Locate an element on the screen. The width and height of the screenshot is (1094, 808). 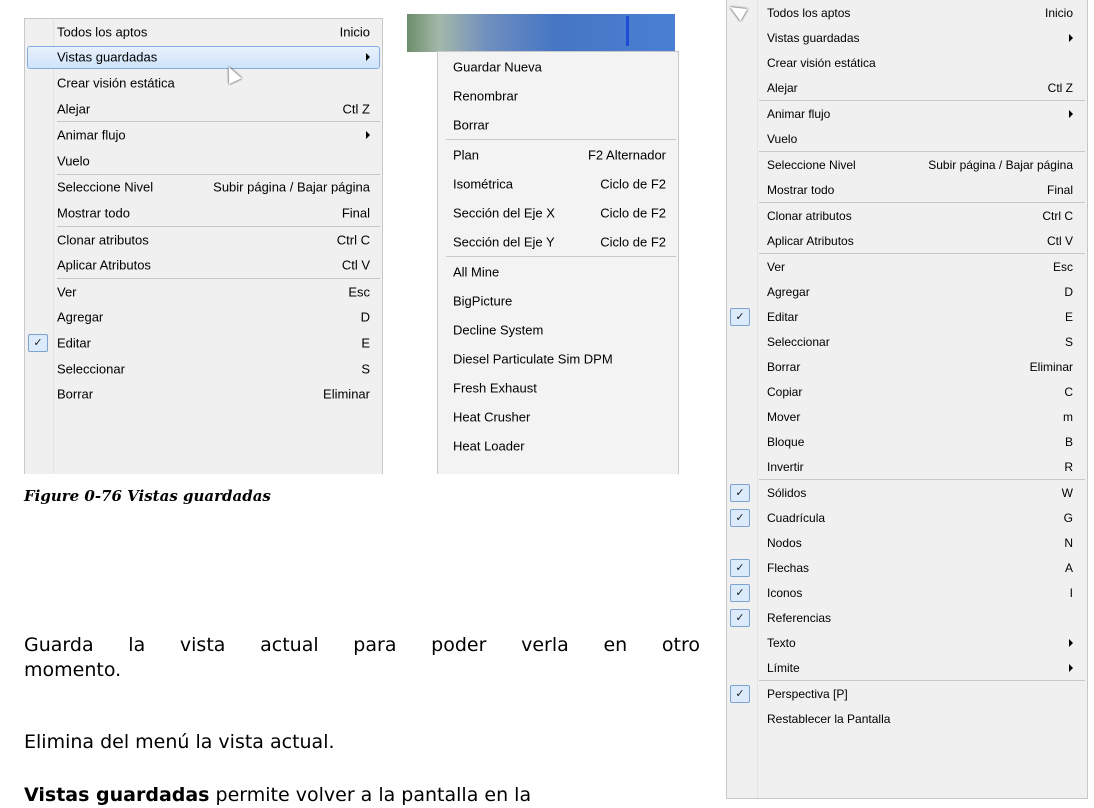
menu-item-label: Decline System is located at coordinates (498, 329).